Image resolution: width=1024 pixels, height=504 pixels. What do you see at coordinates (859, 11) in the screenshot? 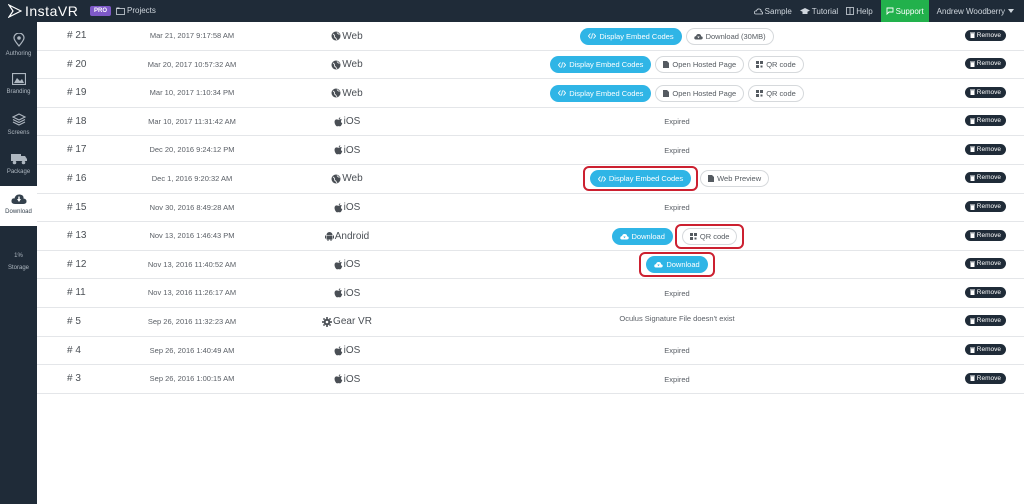
I see `help-link: Help` at bounding box center [859, 11].